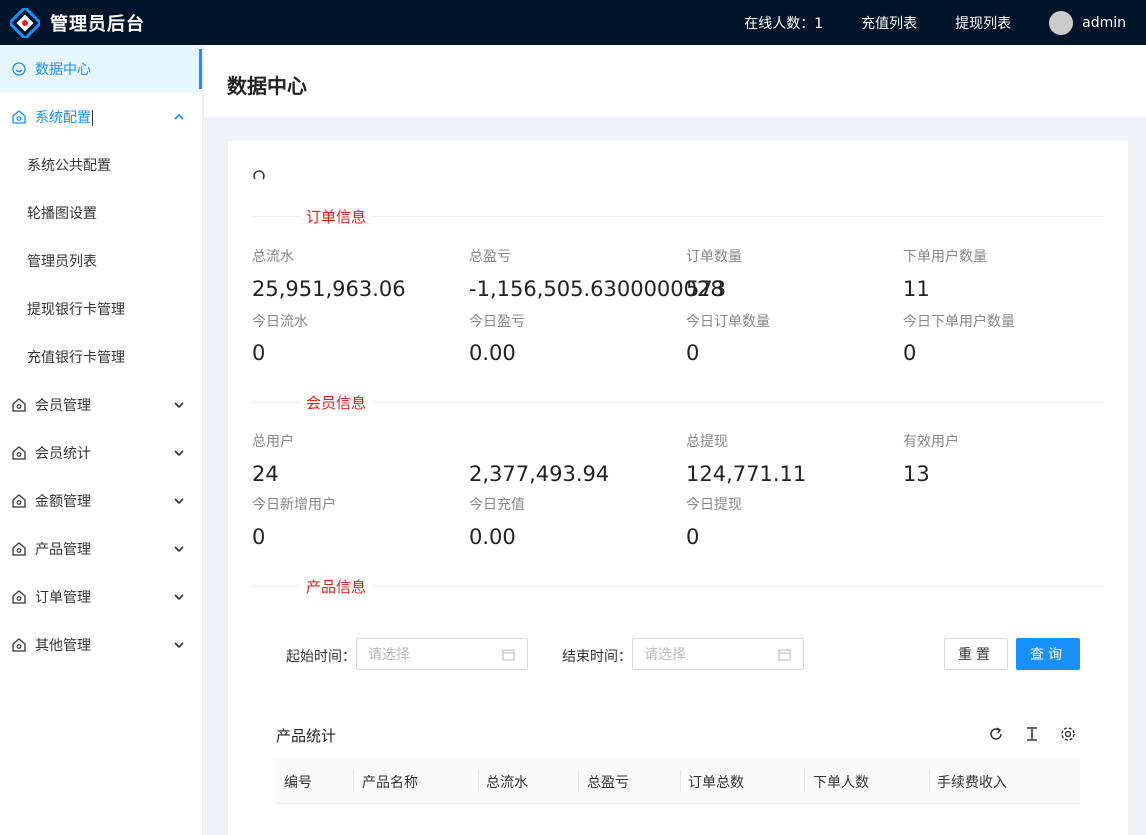 Image resolution: width=1146 pixels, height=835 pixels. I want to click on stat-label: 今日订单数量, so click(728, 322).